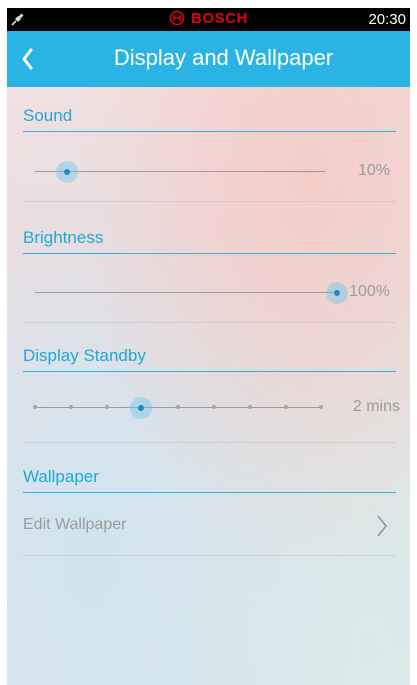 The image size is (417, 685). What do you see at coordinates (211, 413) in the screenshot?
I see `standby-slider-row: 2 mins` at bounding box center [211, 413].